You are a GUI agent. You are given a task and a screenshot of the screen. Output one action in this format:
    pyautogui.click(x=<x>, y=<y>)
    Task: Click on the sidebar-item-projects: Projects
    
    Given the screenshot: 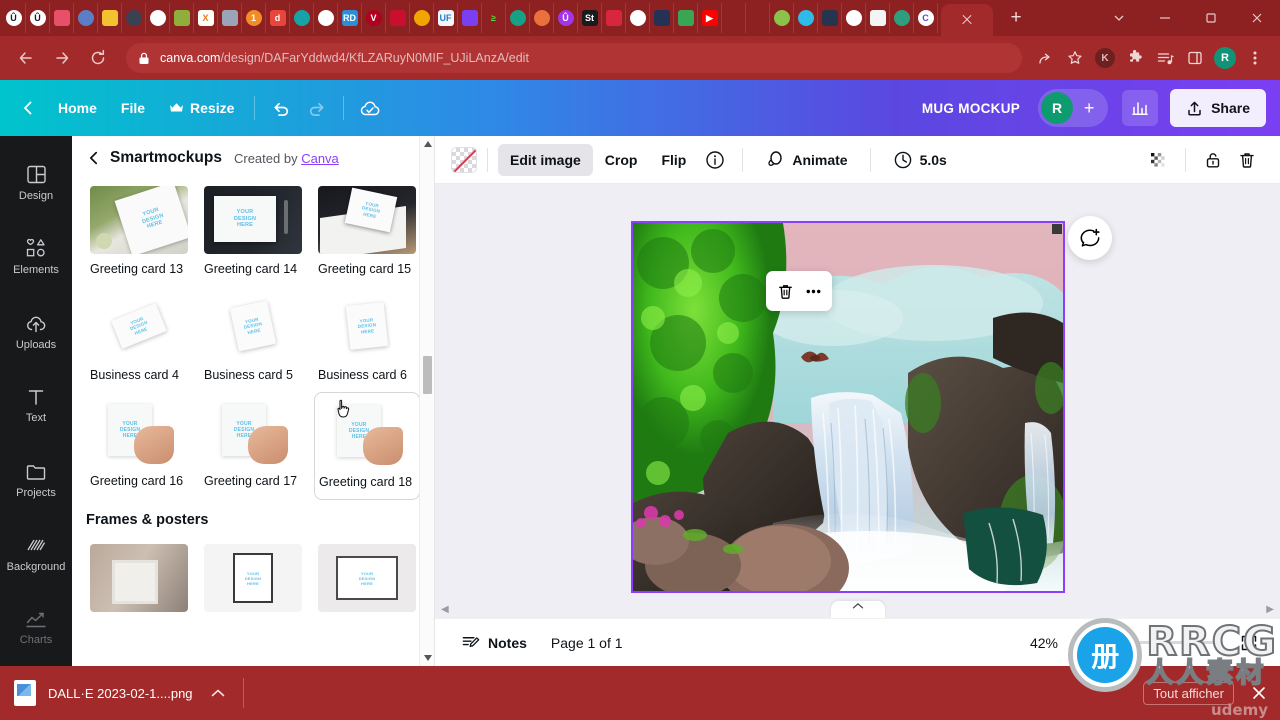 What is the action you would take?
    pyautogui.click(x=36, y=480)
    